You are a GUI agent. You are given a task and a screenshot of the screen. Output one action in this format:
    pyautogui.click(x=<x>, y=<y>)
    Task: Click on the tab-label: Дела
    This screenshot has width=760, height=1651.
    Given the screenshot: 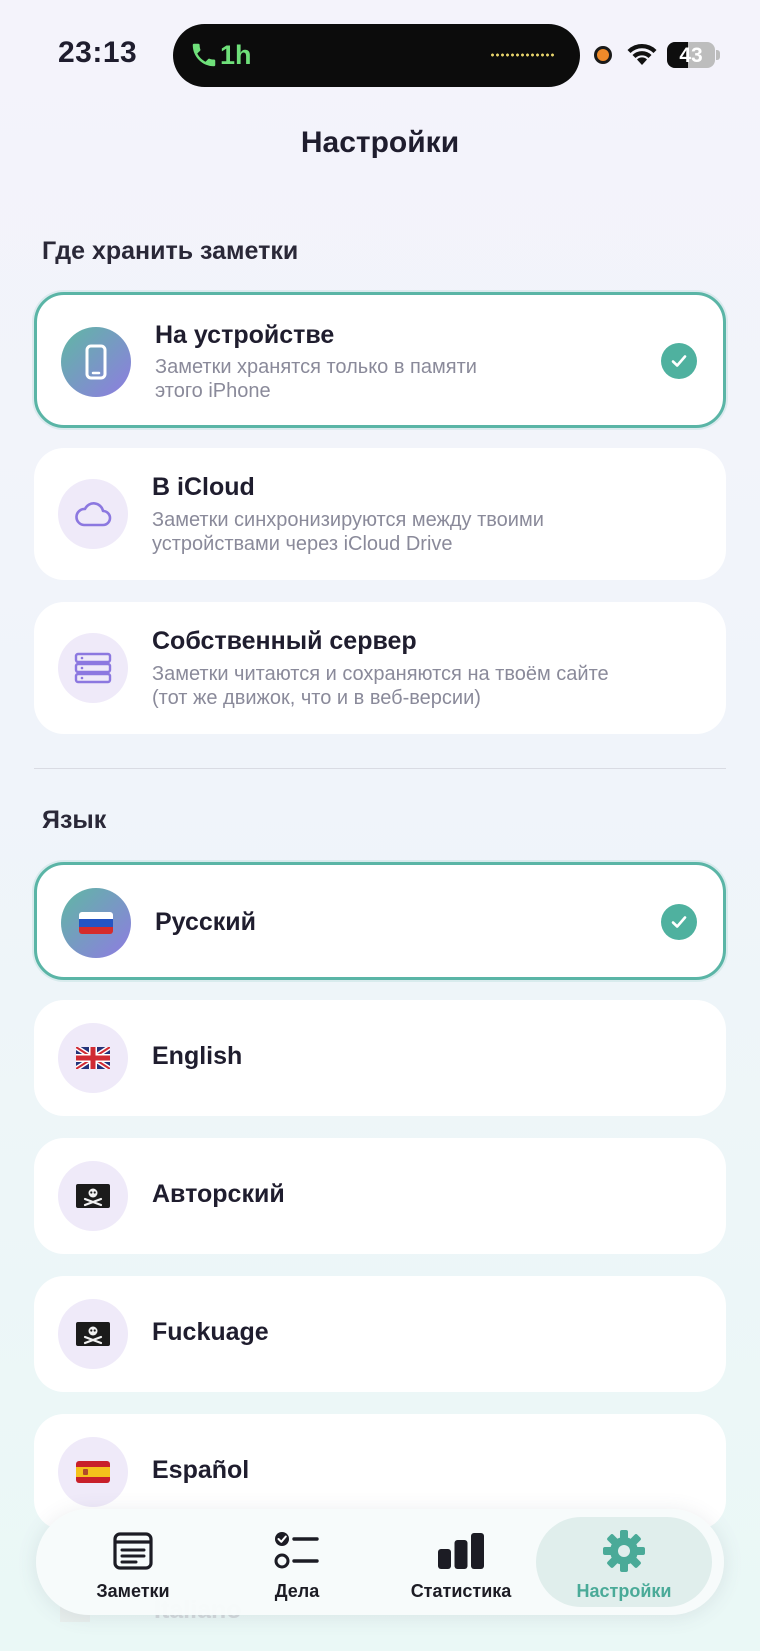 What is the action you would take?
    pyautogui.click(x=297, y=1591)
    